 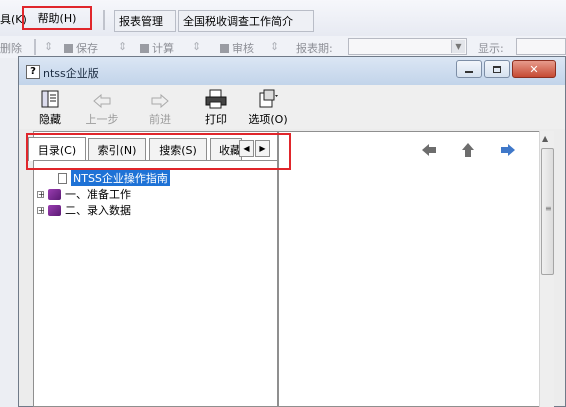 What do you see at coordinates (62, 178) in the screenshot?
I see `page-icon` at bounding box center [62, 178].